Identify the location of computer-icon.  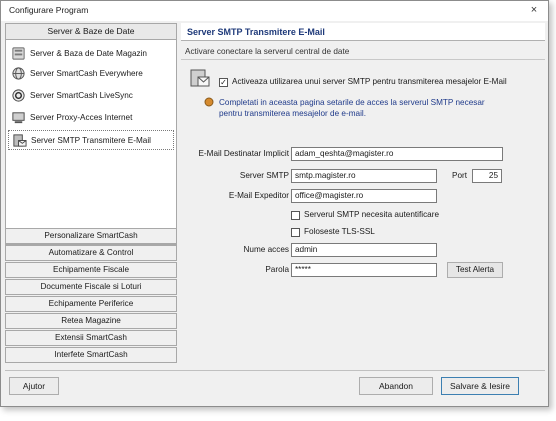
(18, 118).